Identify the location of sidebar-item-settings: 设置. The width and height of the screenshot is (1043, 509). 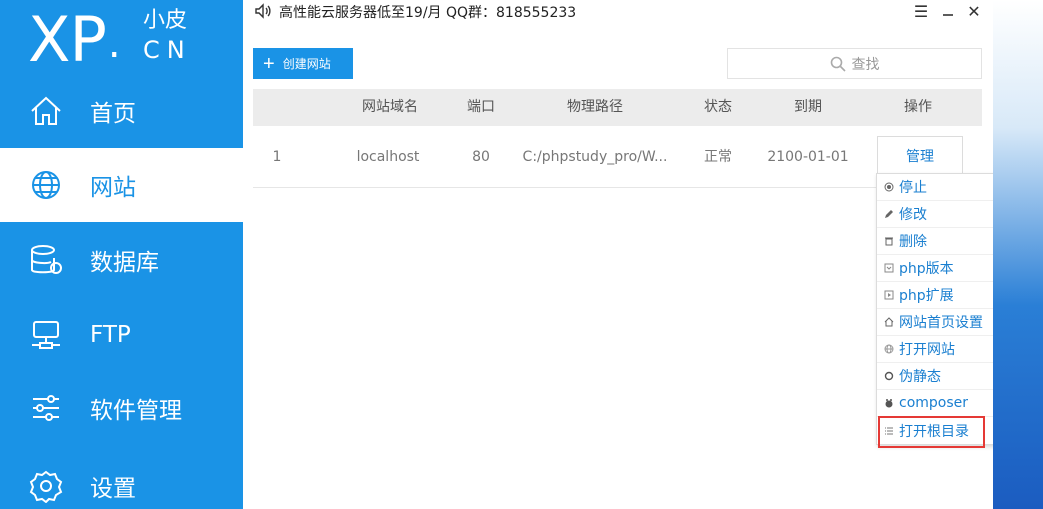
(121, 479).